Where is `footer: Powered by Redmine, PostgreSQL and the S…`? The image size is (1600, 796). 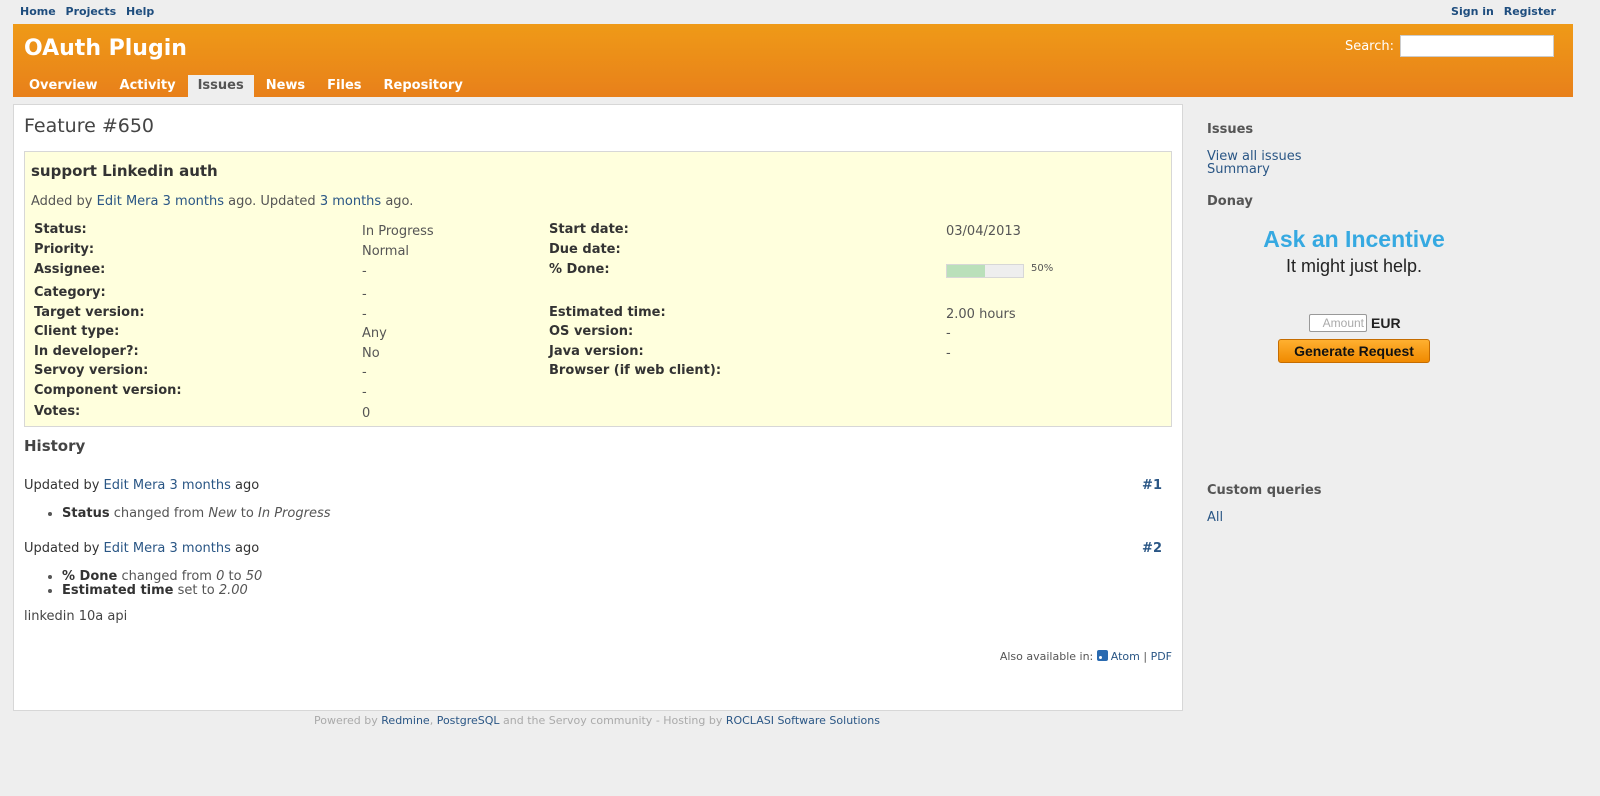
footer: Powered by Redmine, PostgreSQL and the S… is located at coordinates (597, 720).